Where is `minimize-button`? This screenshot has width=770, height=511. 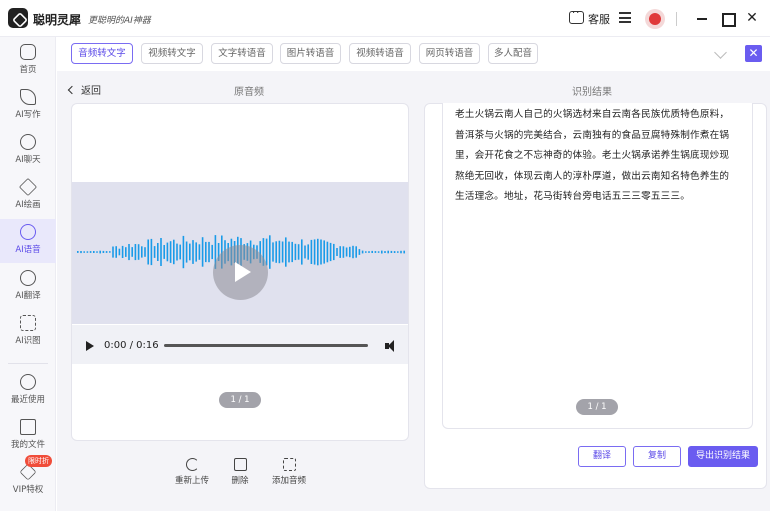 minimize-button is located at coordinates (702, 18).